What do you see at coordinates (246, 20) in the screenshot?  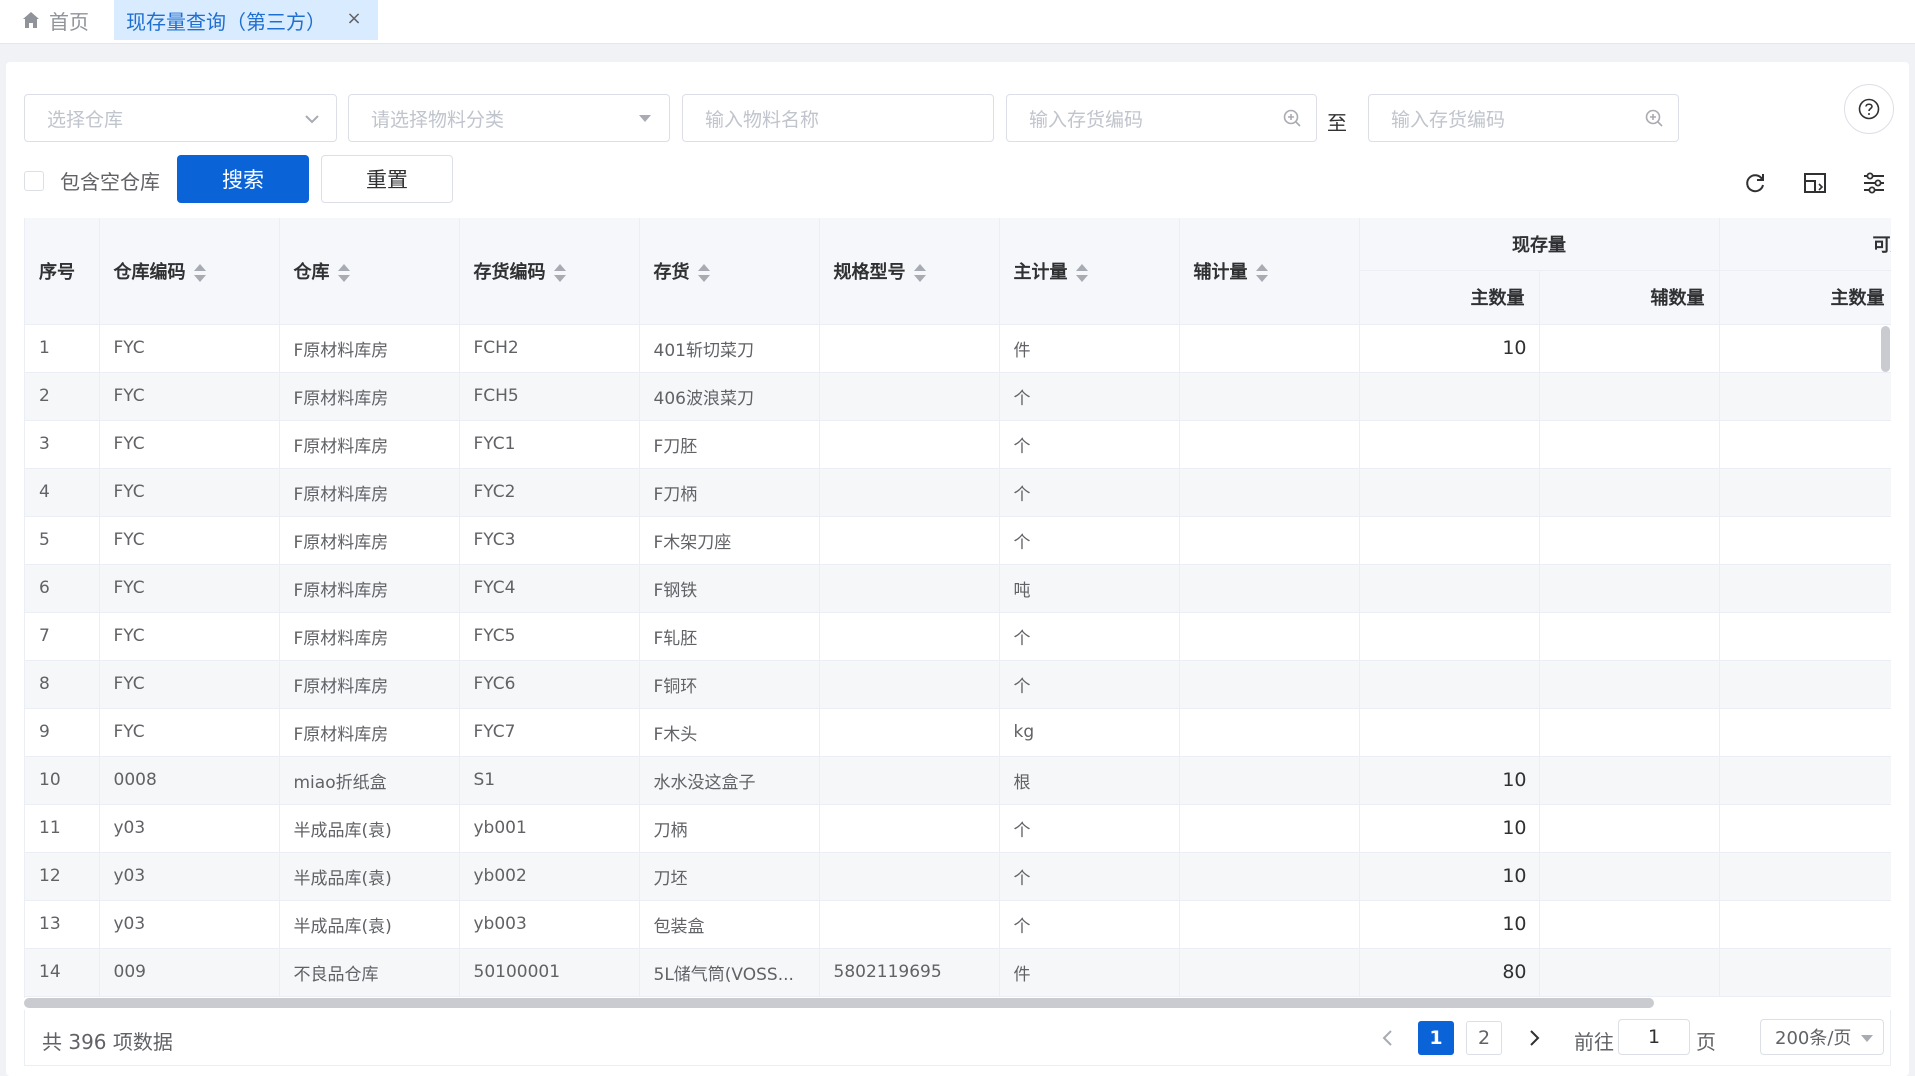 I see `tab-current-stock-query: 现存量查询（第三方） ×` at bounding box center [246, 20].